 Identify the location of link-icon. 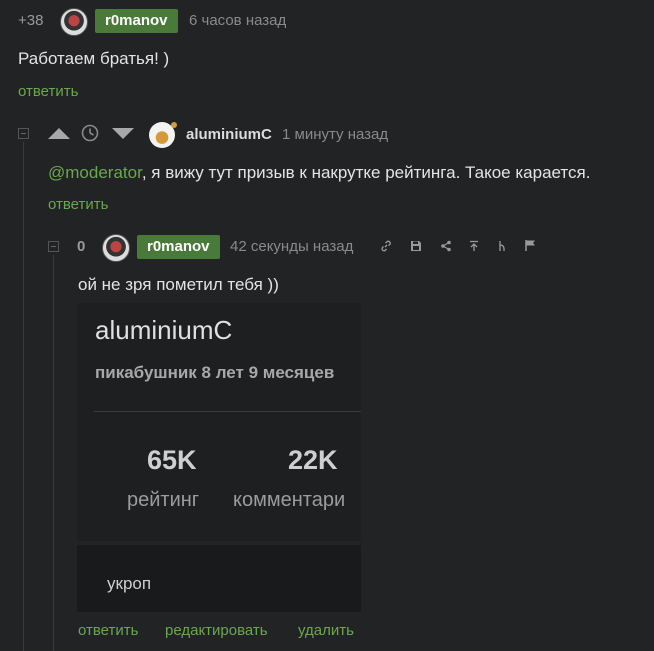
(386, 246).